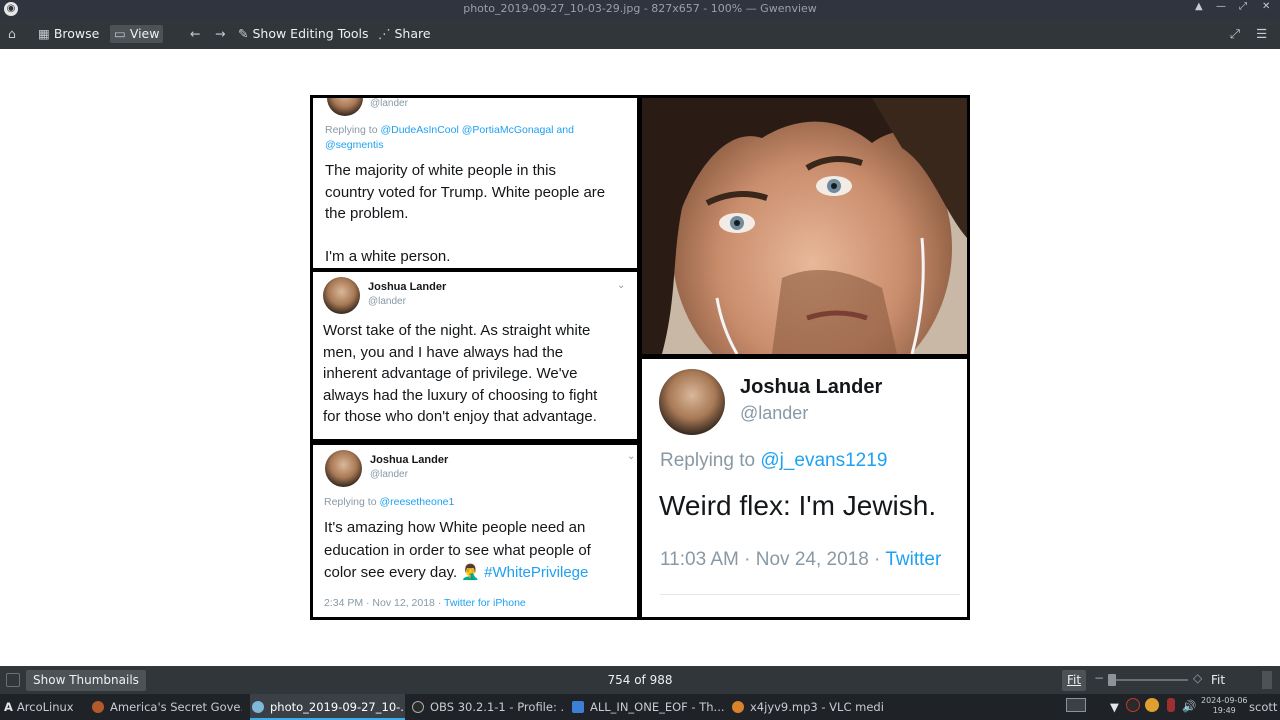 The height and width of the screenshot is (720, 1280). Describe the element at coordinates (1074, 680) in the screenshot. I see `fit-button: Fit` at that location.